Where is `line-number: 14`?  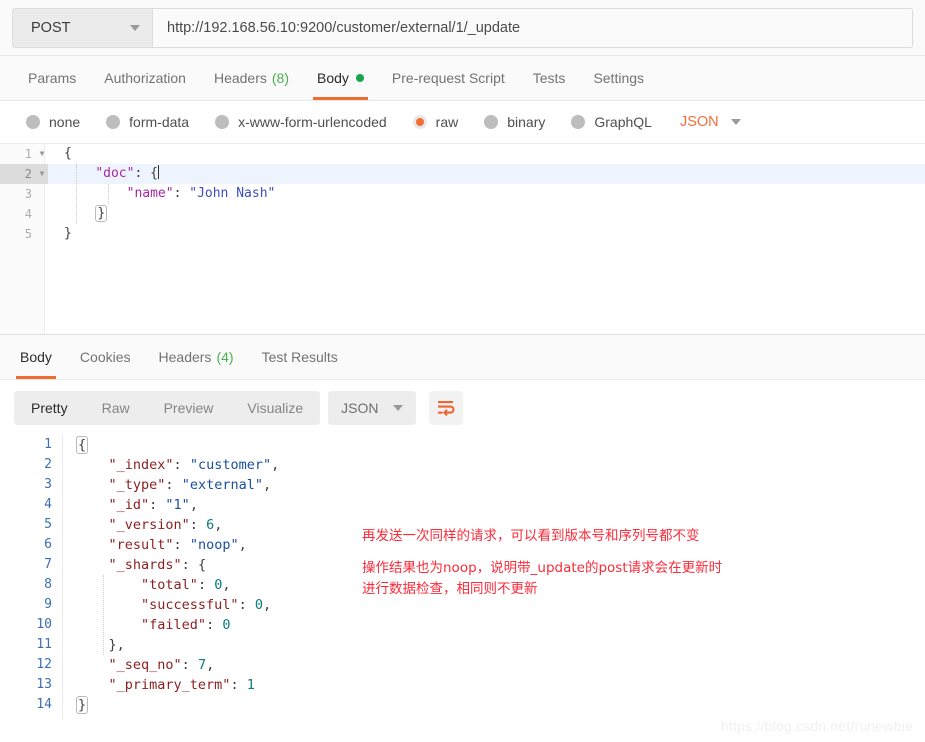 line-number: 14 is located at coordinates (44, 704).